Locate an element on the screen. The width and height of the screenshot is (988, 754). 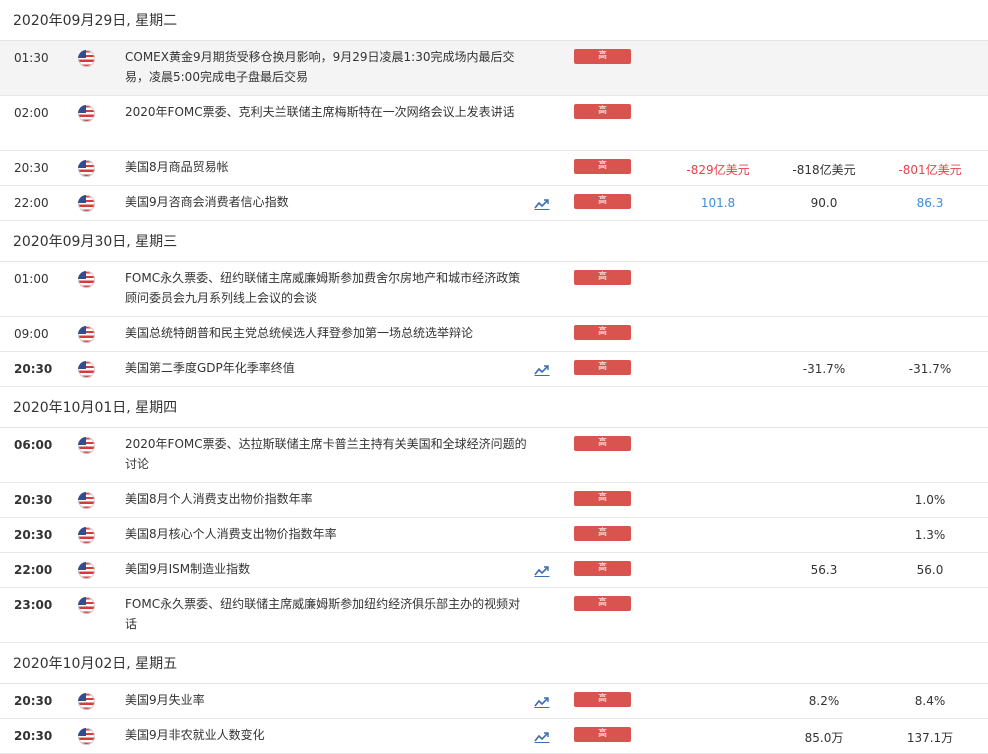
forecast-value: 90.0 is located at coordinates (824, 203).